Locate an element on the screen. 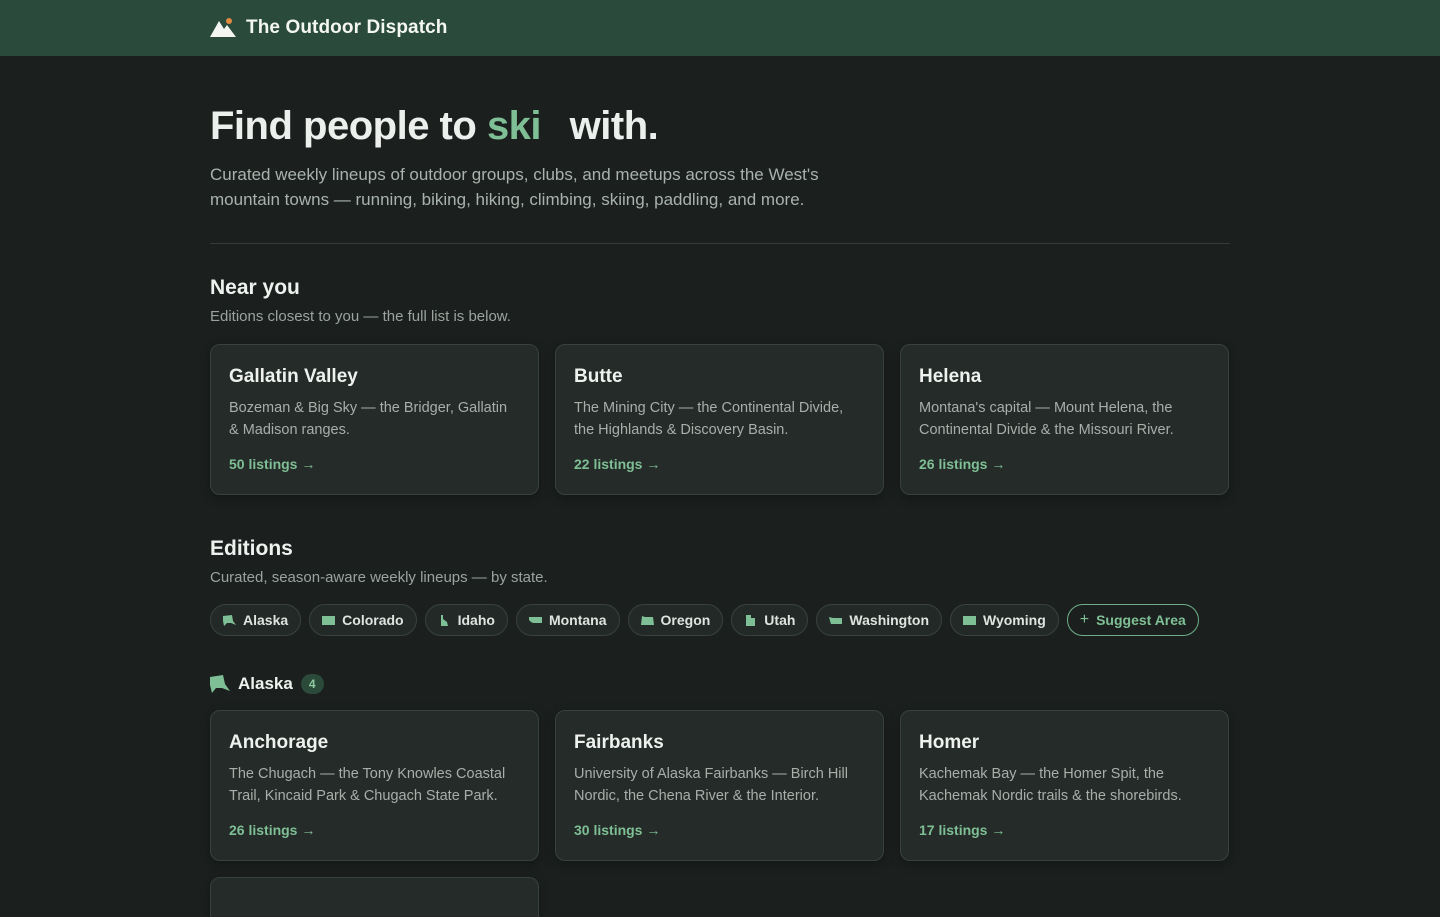 This screenshot has height=917, width=1440. chip-utah: Utah is located at coordinates (770, 620).